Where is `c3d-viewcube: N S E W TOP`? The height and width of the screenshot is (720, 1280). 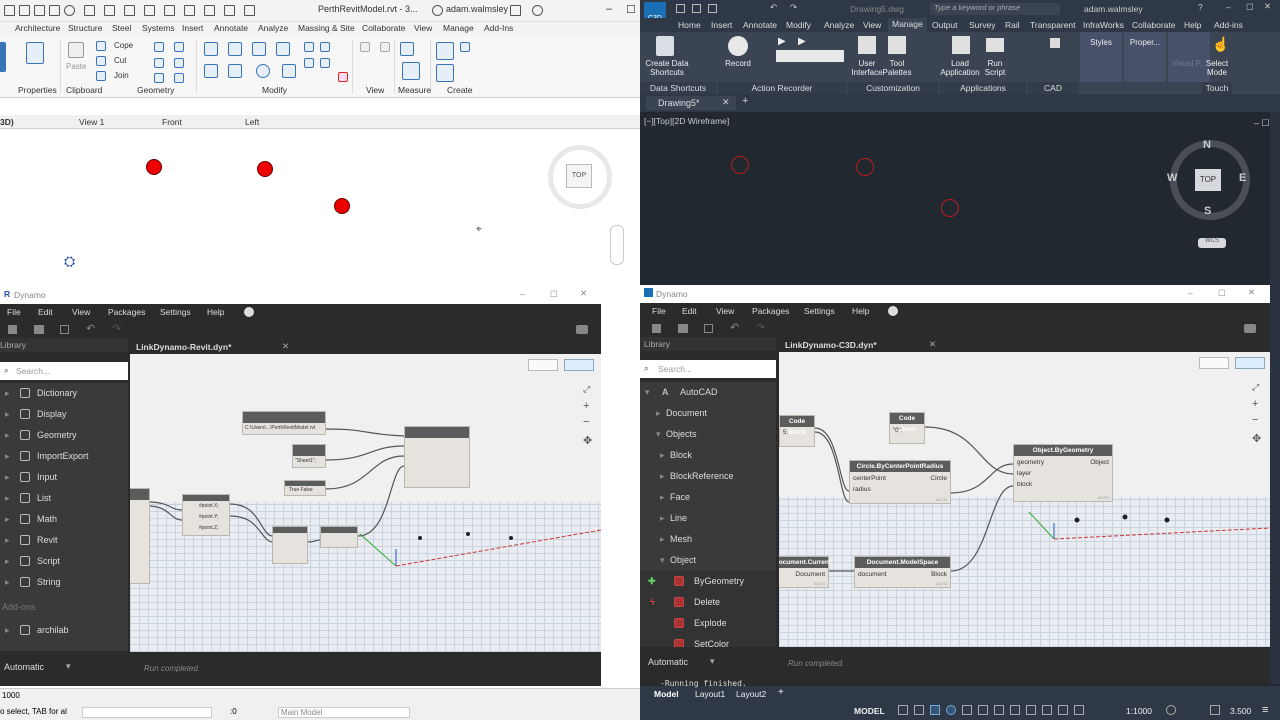 c3d-viewcube: N S E W TOP is located at coordinates (1208, 179).